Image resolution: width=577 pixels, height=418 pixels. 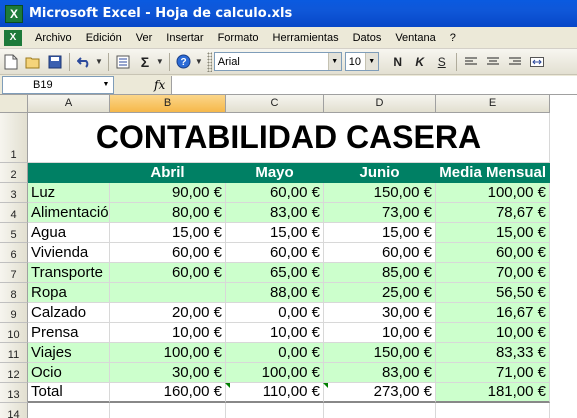 What do you see at coordinates (380, 104) in the screenshot?
I see `column-header-d: D` at bounding box center [380, 104].